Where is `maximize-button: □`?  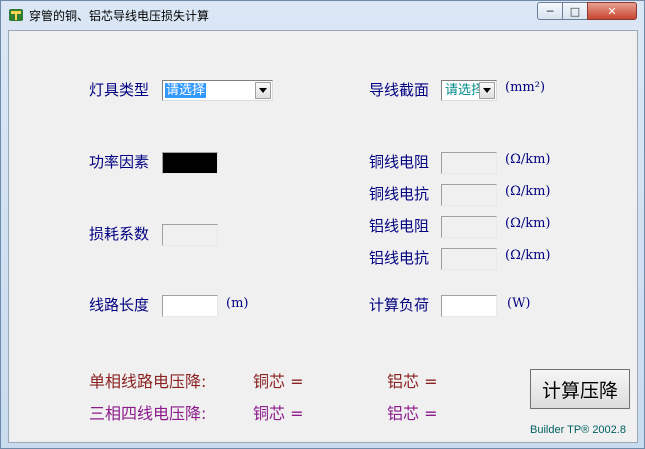 maximize-button: □ is located at coordinates (575, 11).